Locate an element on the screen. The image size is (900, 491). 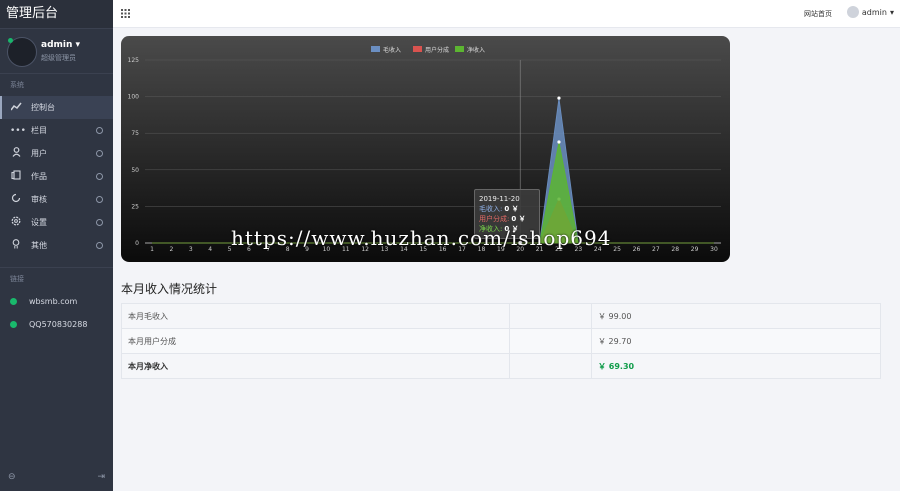
sidebar-item-label: 控制台 is located at coordinates (43, 107).